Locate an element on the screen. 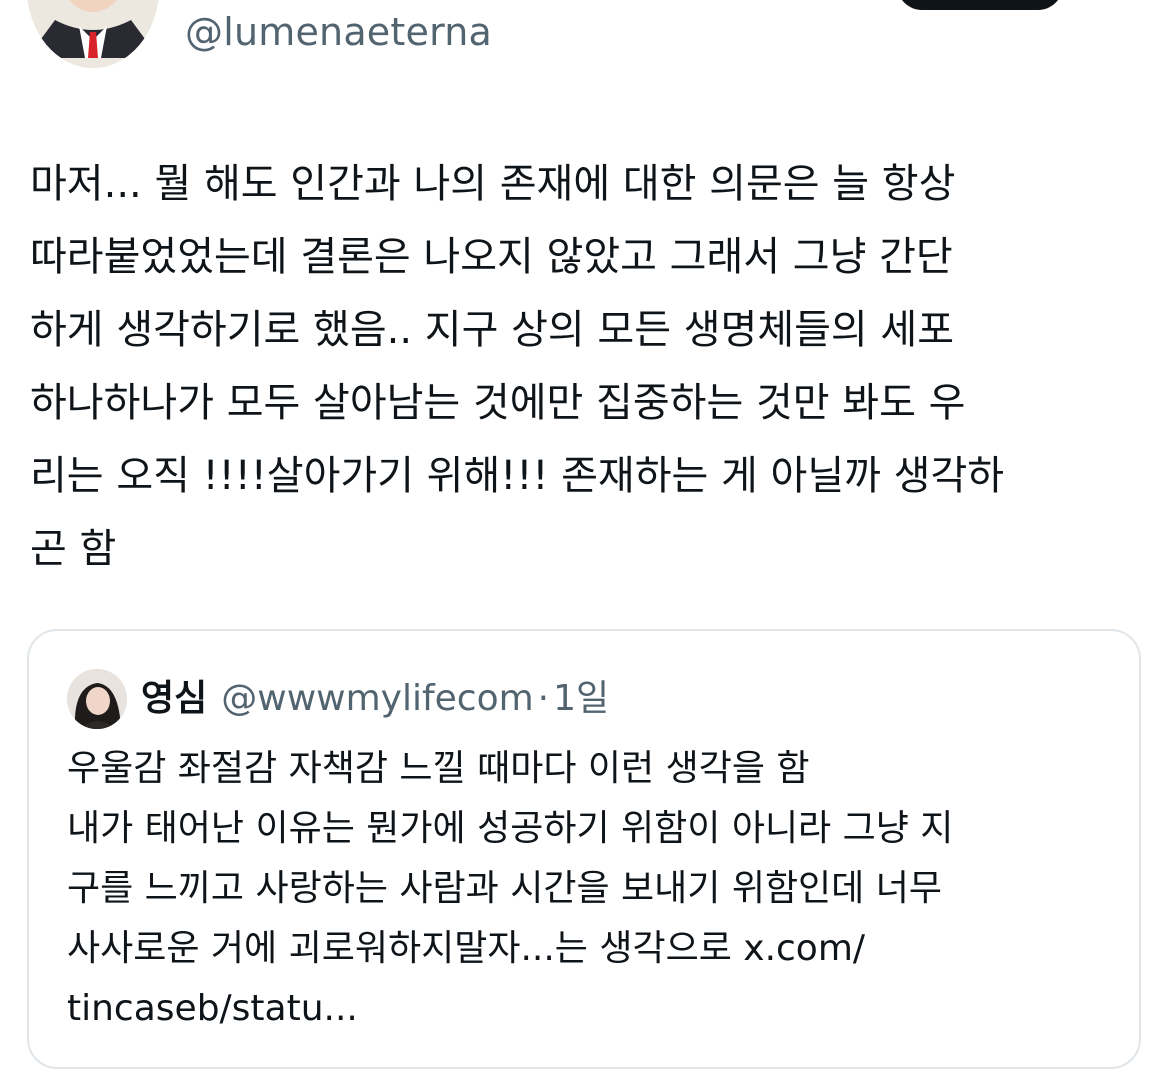 This screenshot has height=1073, width=1170. quoted-author-name: 영심 is located at coordinates (174, 698).